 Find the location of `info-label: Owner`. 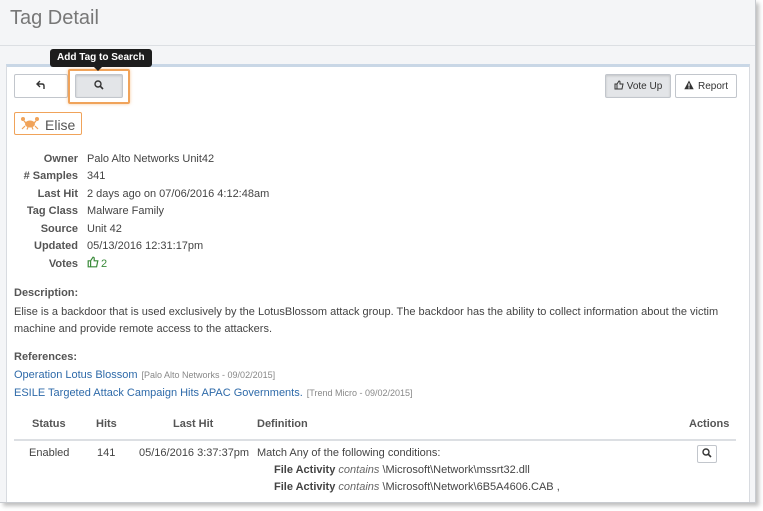

info-label: Owner is located at coordinates (60, 158).